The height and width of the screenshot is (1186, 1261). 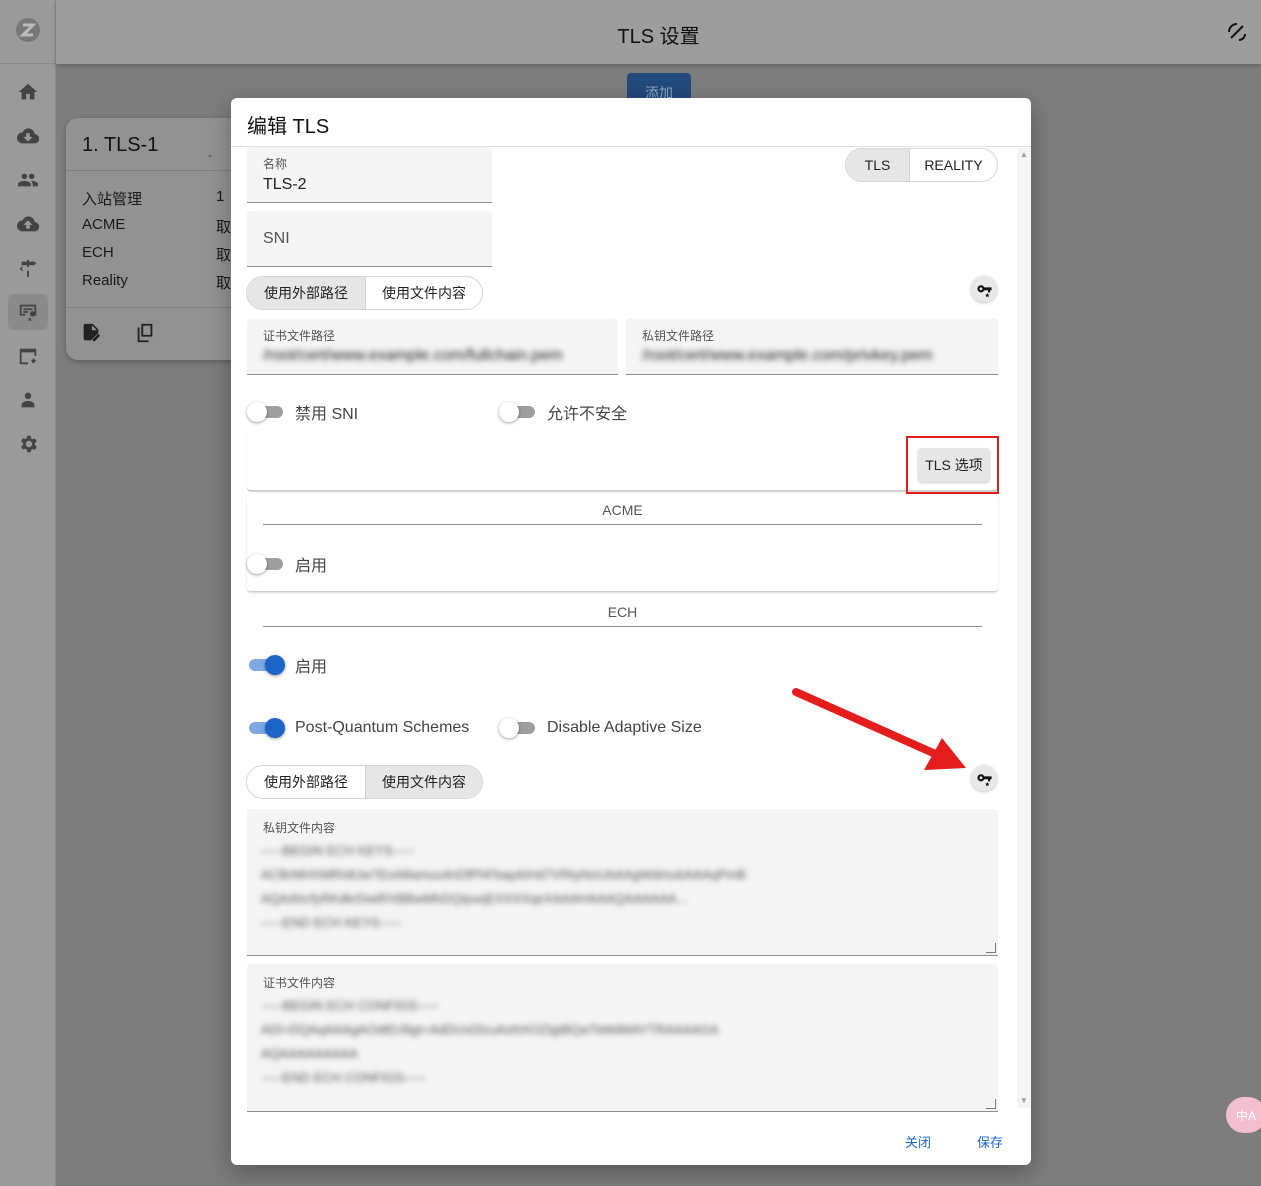 I want to click on certificate-icon, so click(x=28, y=313).